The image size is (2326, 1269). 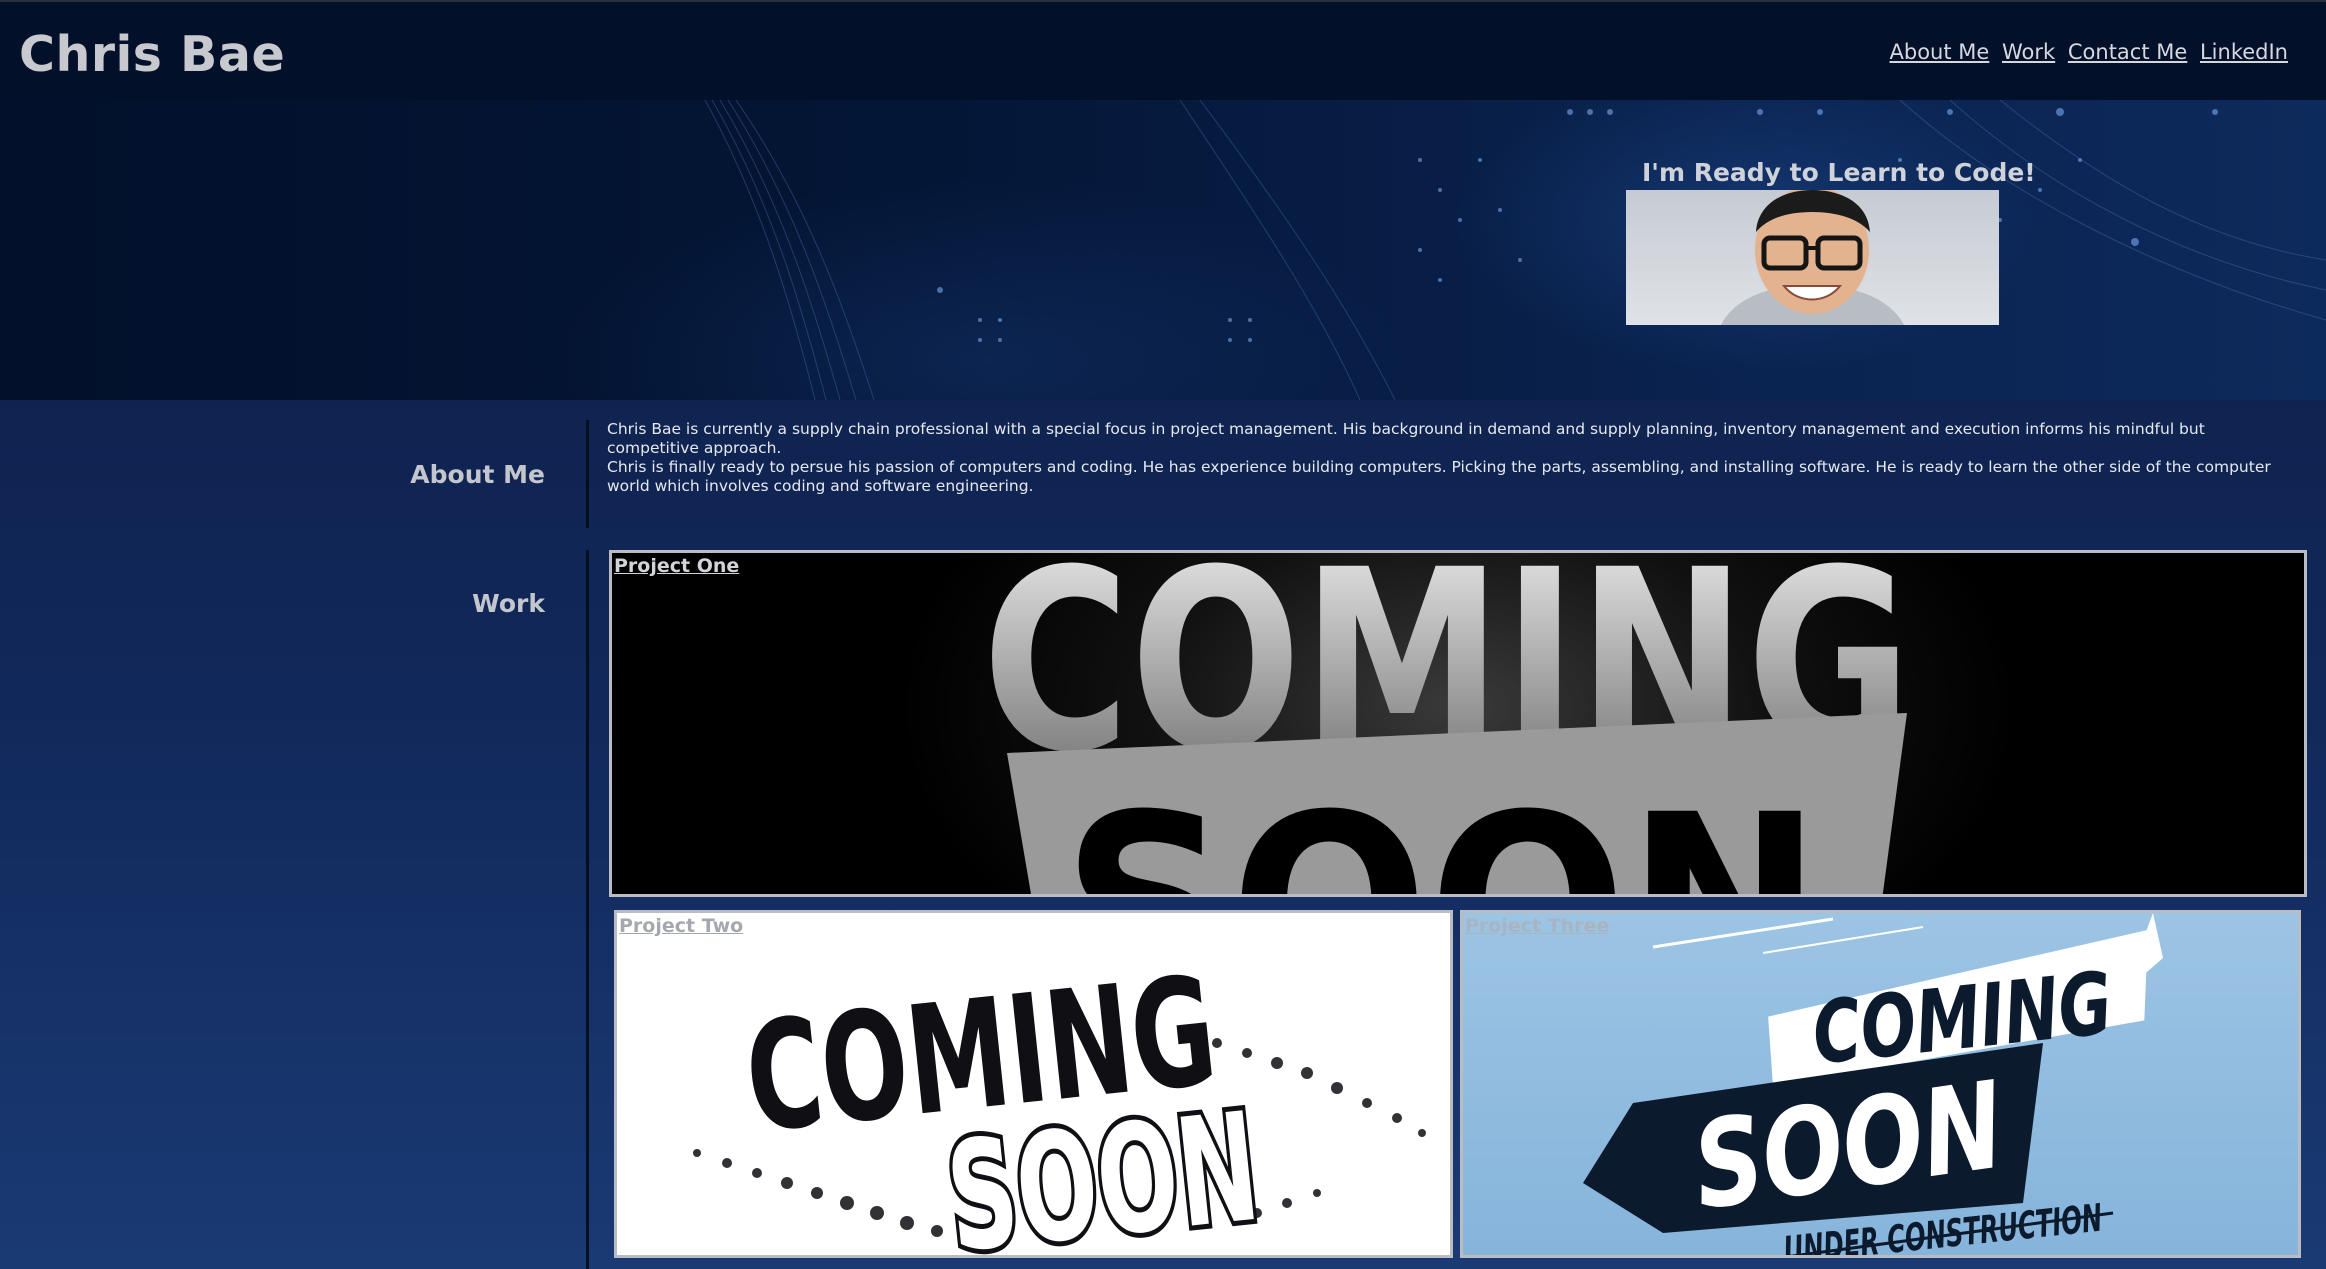 What do you see at coordinates (2244, 52) in the screenshot?
I see `nav-link-linkedin: LinkedIn` at bounding box center [2244, 52].